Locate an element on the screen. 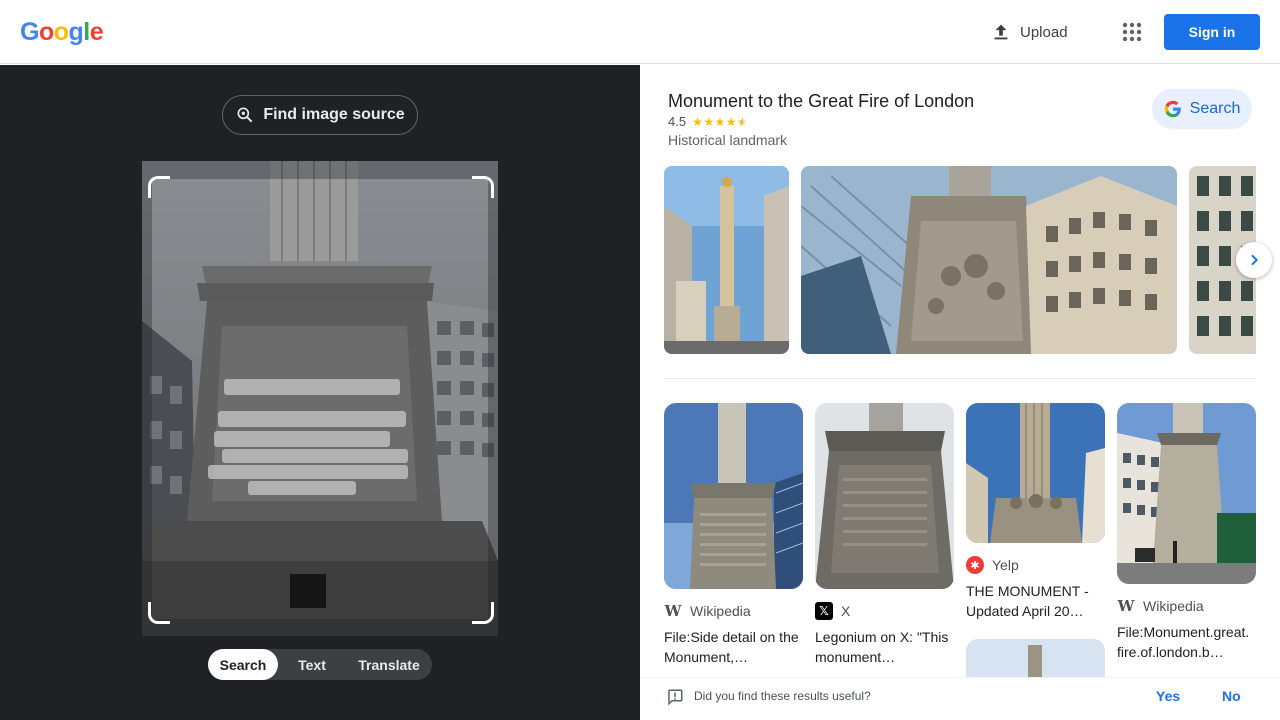 The width and height of the screenshot is (1280, 720). apps-grid-icon is located at coordinates (1132, 32).